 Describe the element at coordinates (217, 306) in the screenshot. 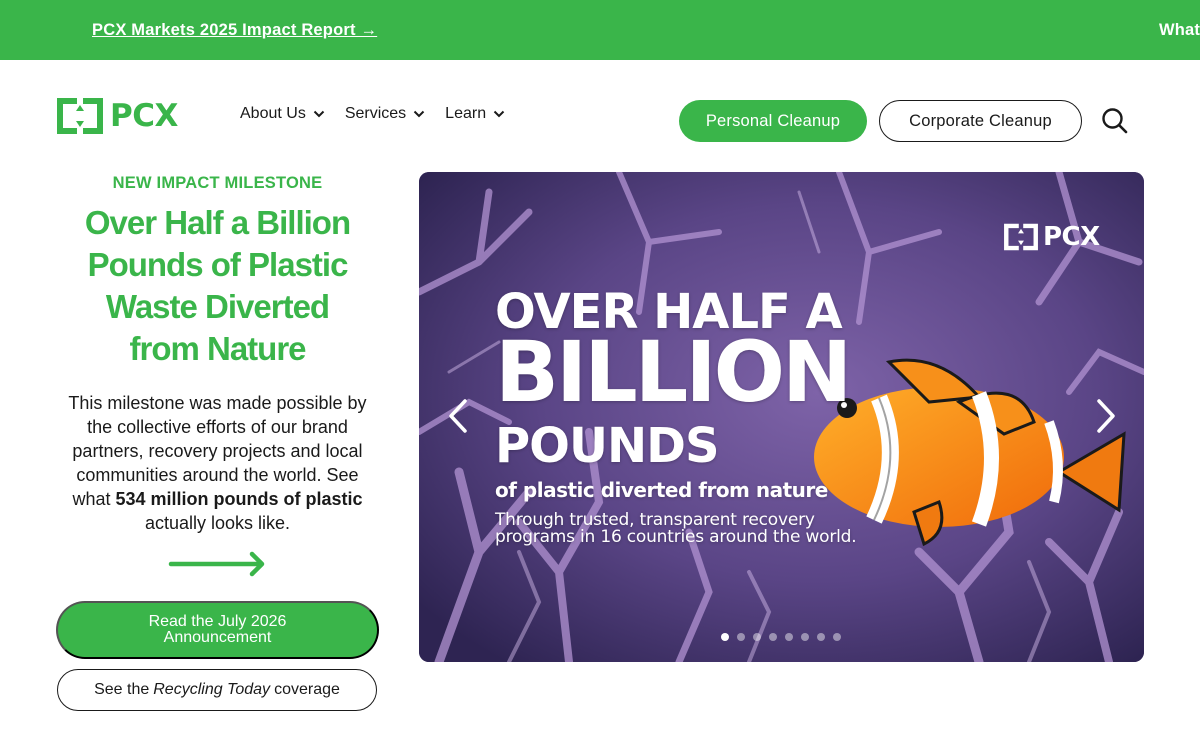

I see `headline-line: Waste Diverted` at that location.